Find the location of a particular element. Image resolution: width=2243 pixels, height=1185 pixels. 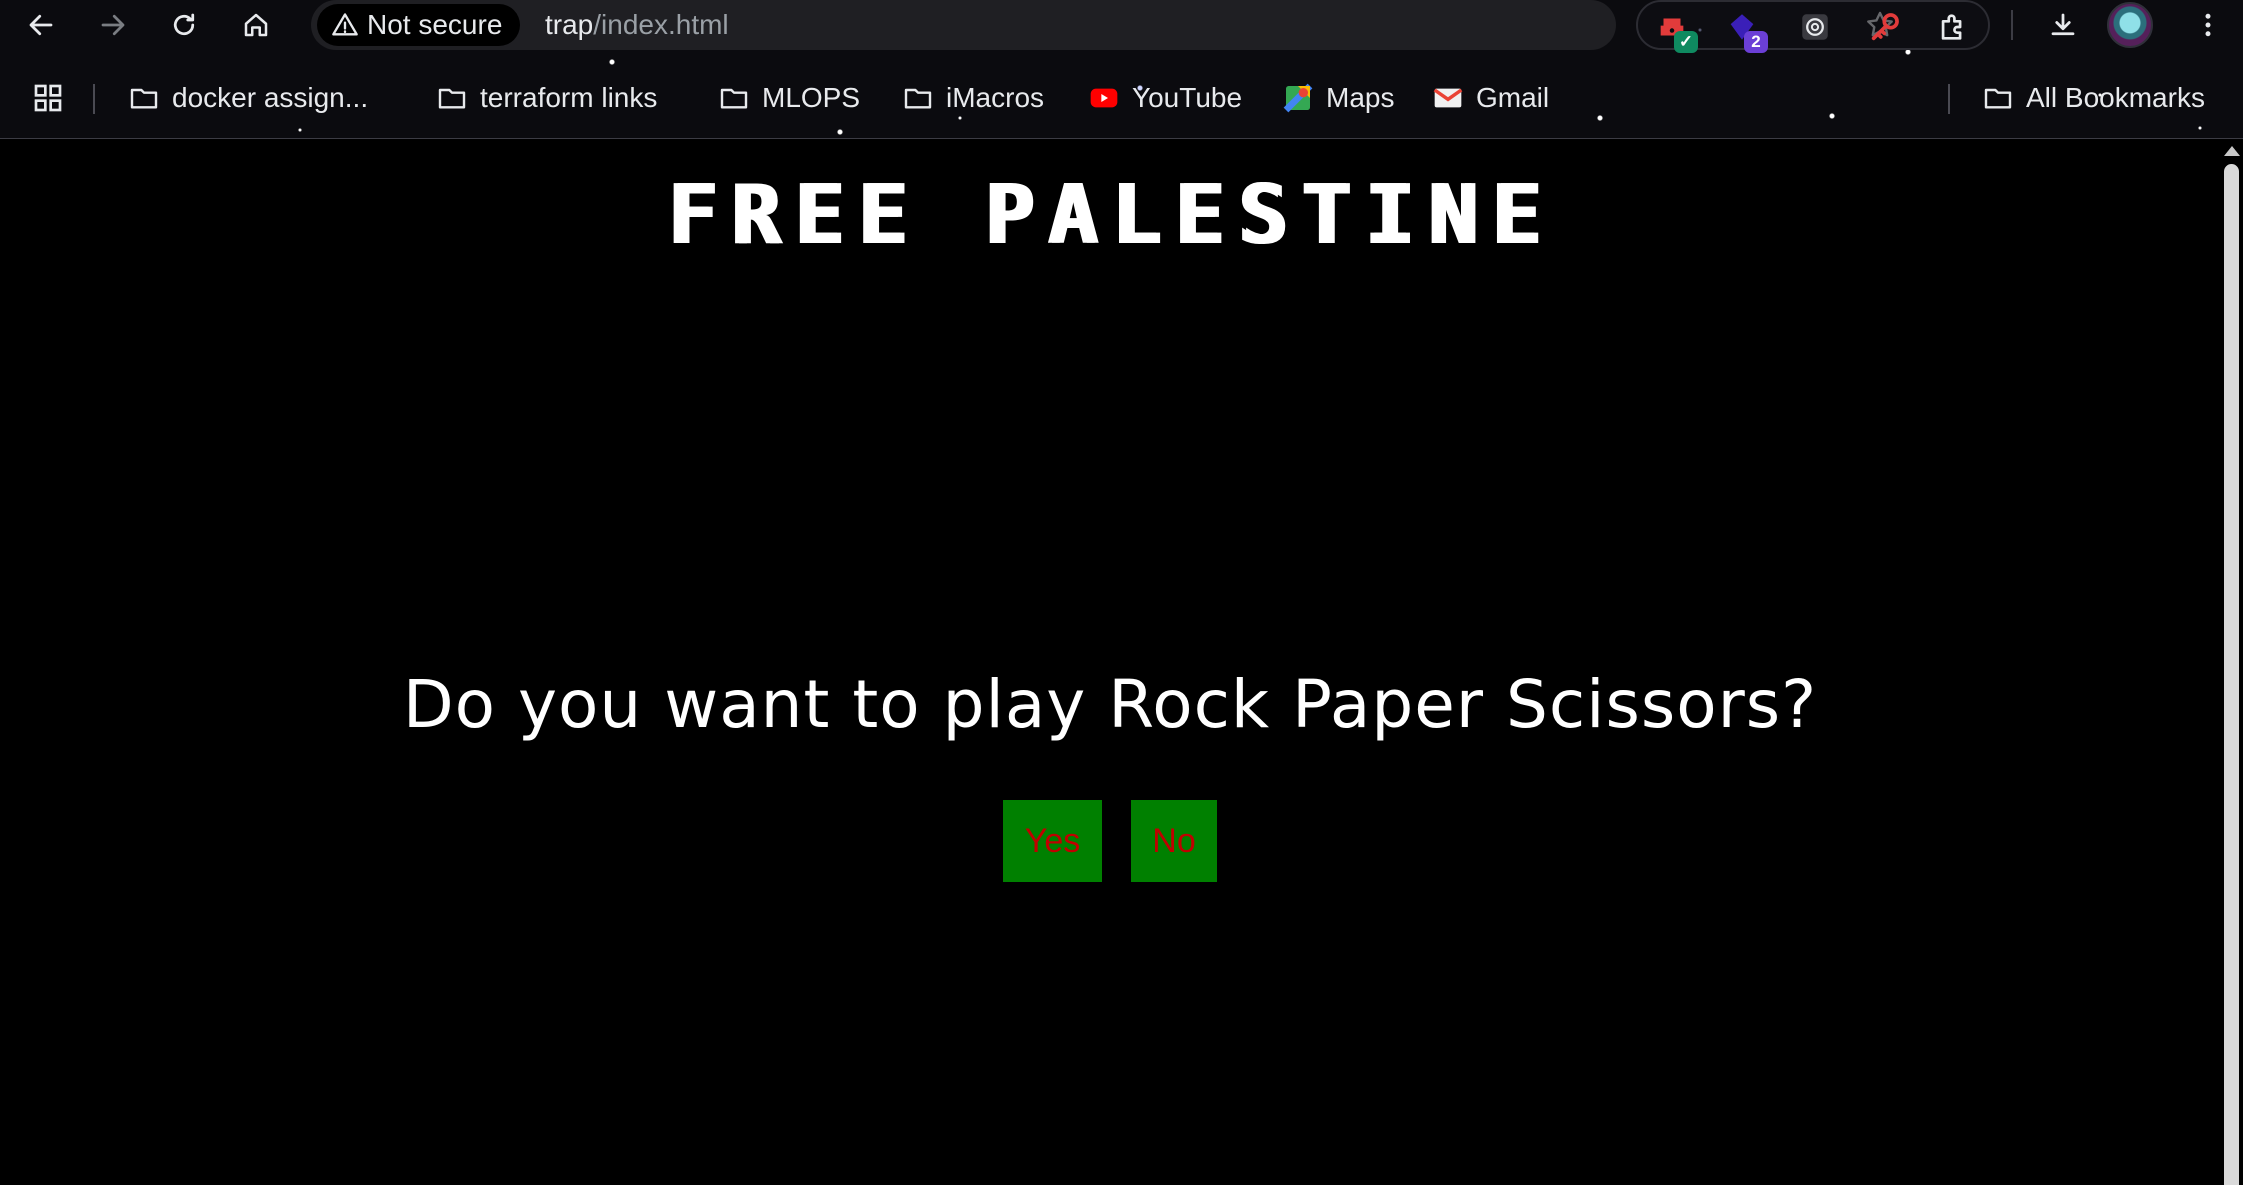

page-title: FREE PALESTINE is located at coordinates (1110, 215).